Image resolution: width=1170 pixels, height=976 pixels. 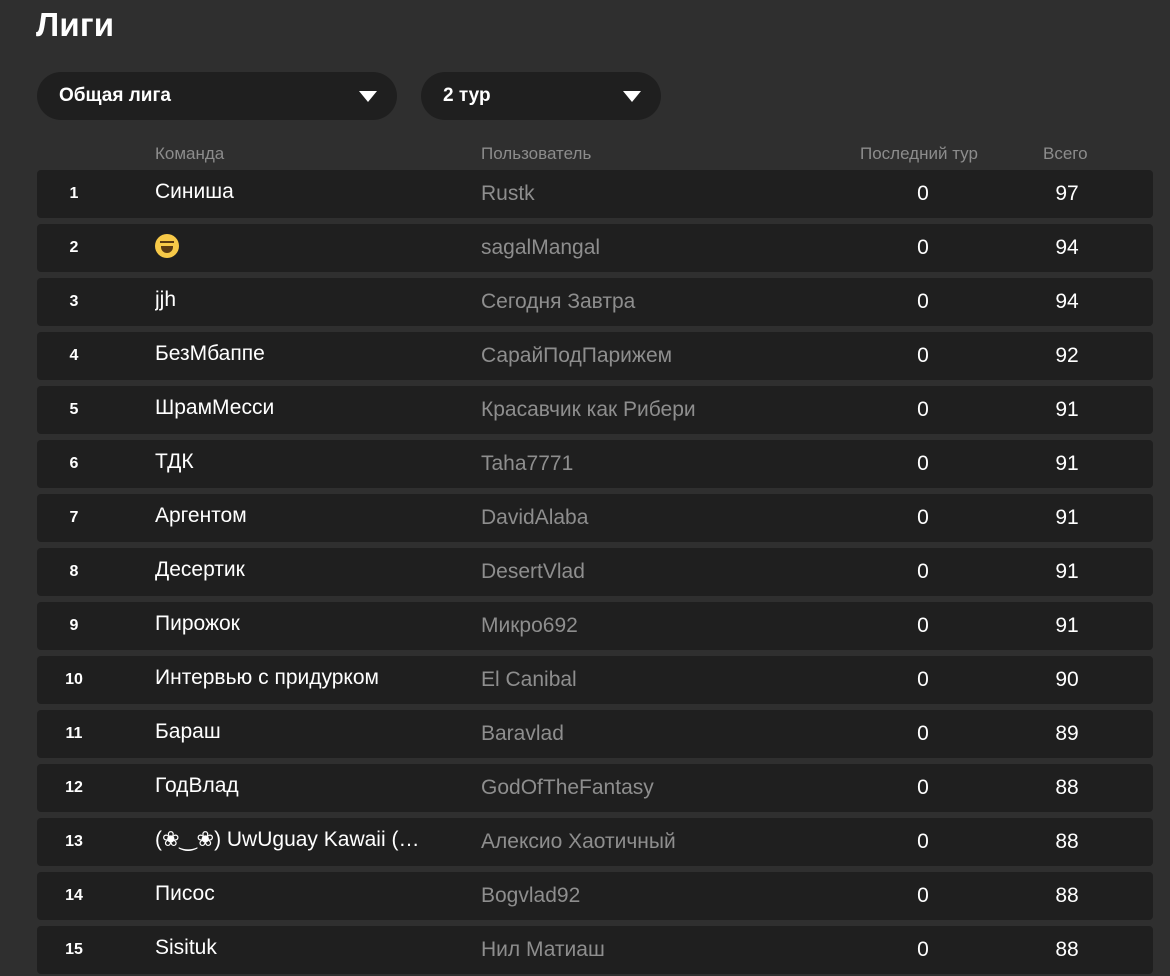 What do you see at coordinates (578, 842) in the screenshot?
I see `row-user-name: Алексио Хаотичный` at bounding box center [578, 842].